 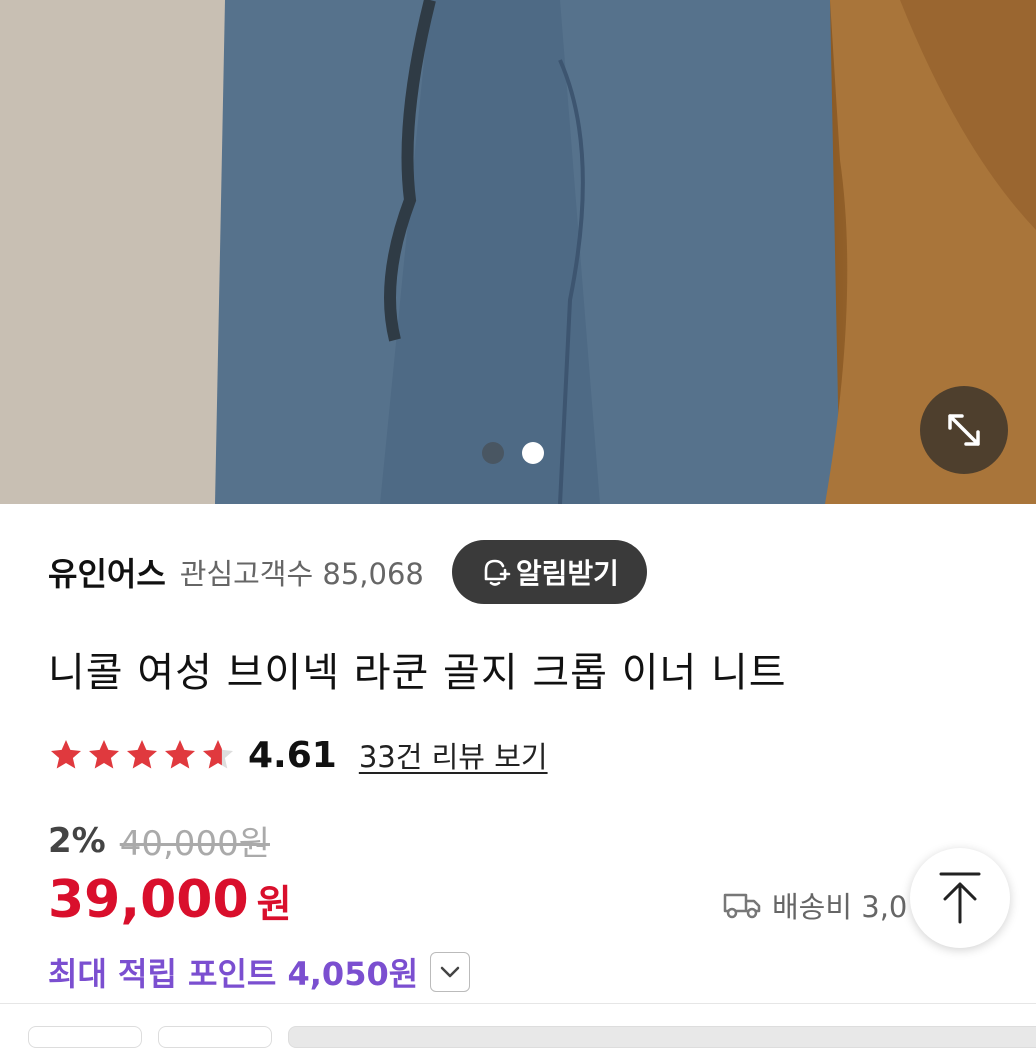 I want to click on review-link: 33건 리뷰 보기, so click(x=453, y=755).